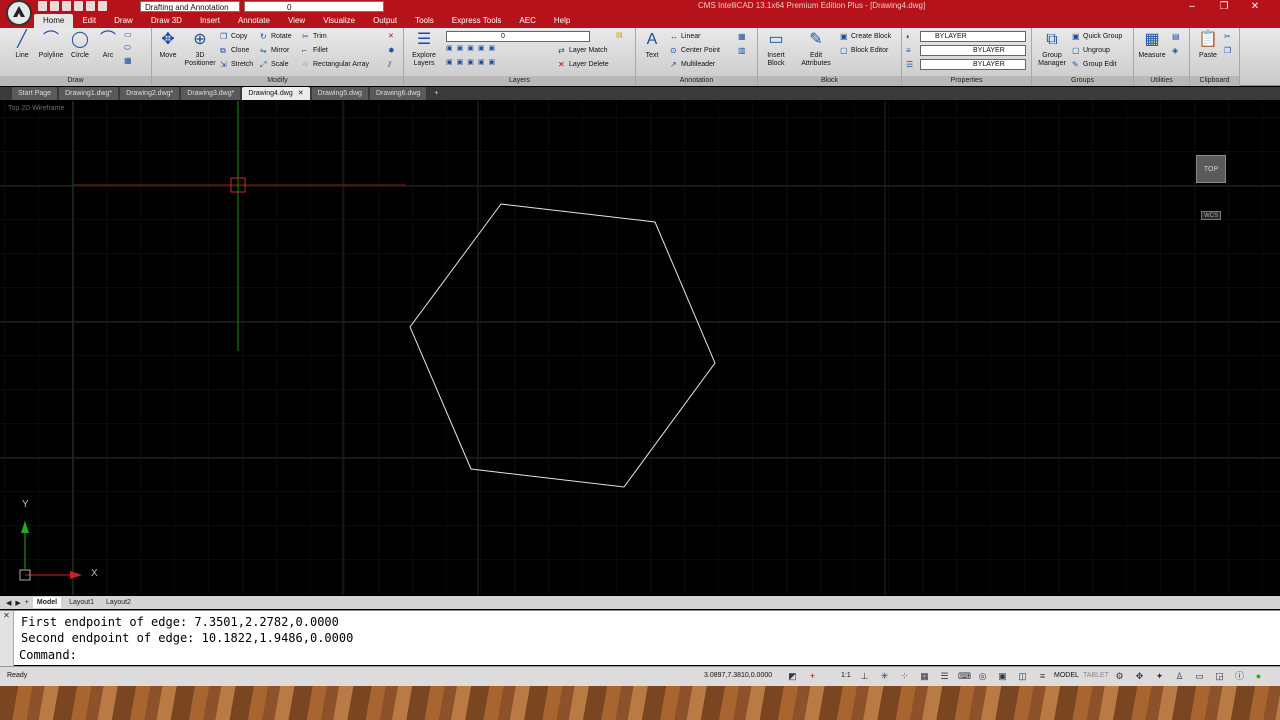 Image resolution: width=1280 pixels, height=720 pixels. What do you see at coordinates (81, 602) in the screenshot?
I see `tab-layout1: Layout1` at bounding box center [81, 602].